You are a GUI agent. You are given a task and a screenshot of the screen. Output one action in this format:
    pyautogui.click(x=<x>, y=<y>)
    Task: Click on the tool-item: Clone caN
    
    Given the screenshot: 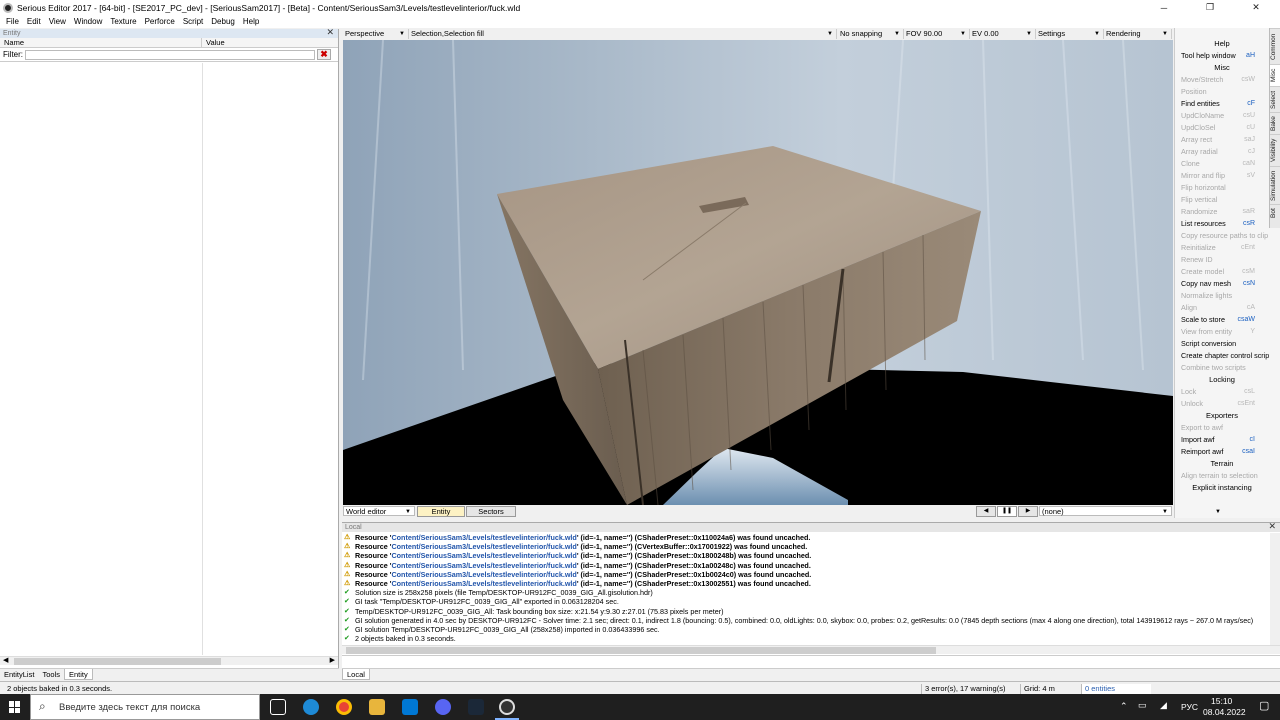 What is the action you would take?
    pyautogui.click(x=1222, y=164)
    